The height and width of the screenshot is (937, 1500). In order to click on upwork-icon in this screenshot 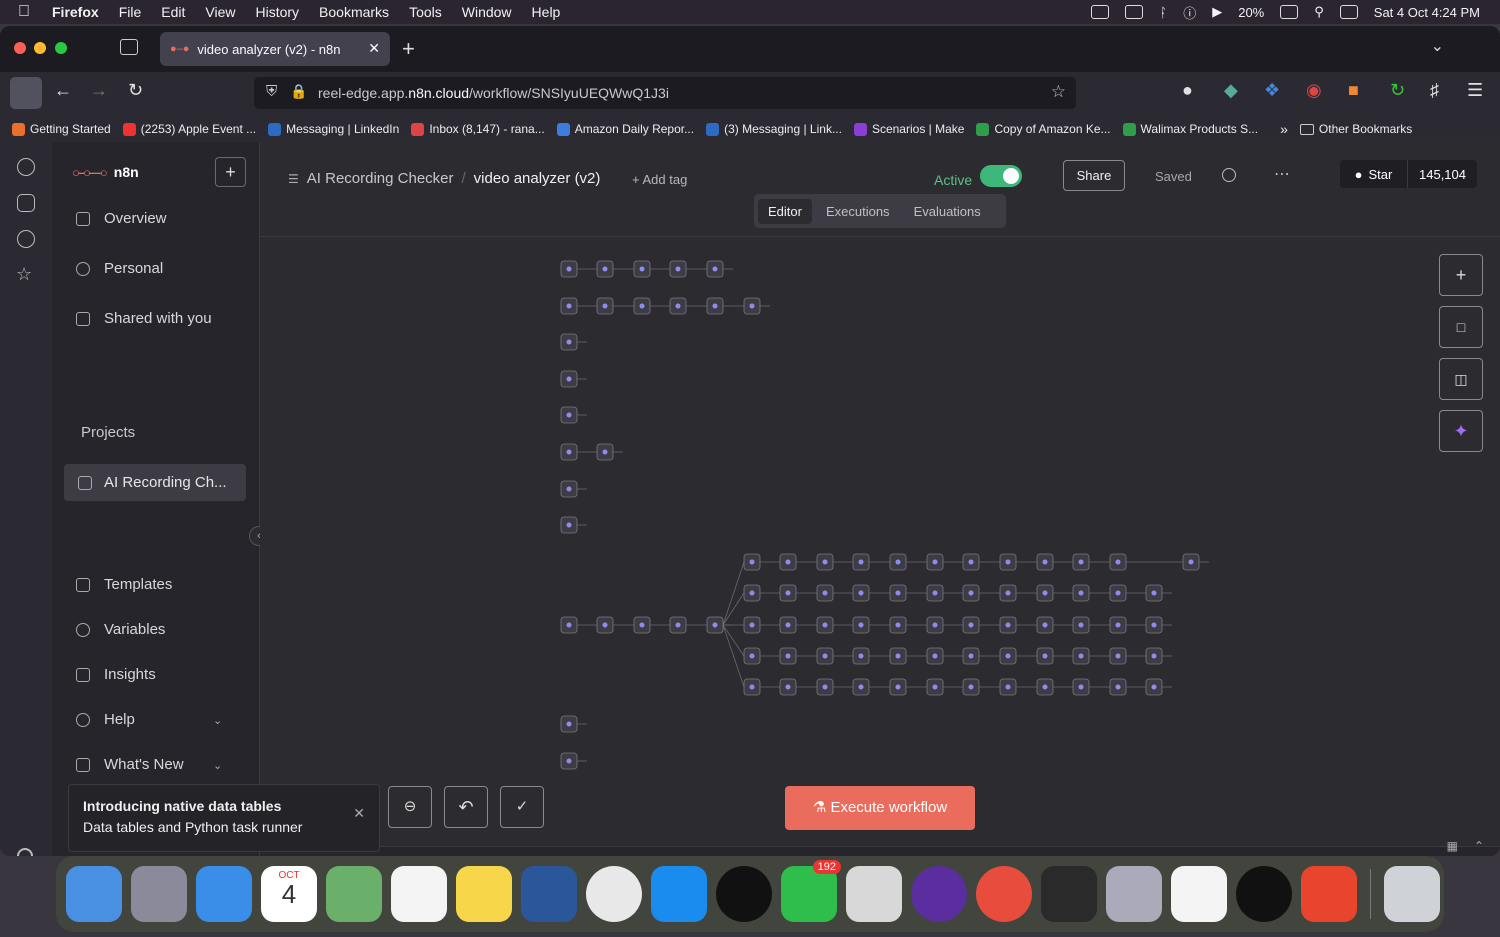, I will do `click(1264, 894)`.